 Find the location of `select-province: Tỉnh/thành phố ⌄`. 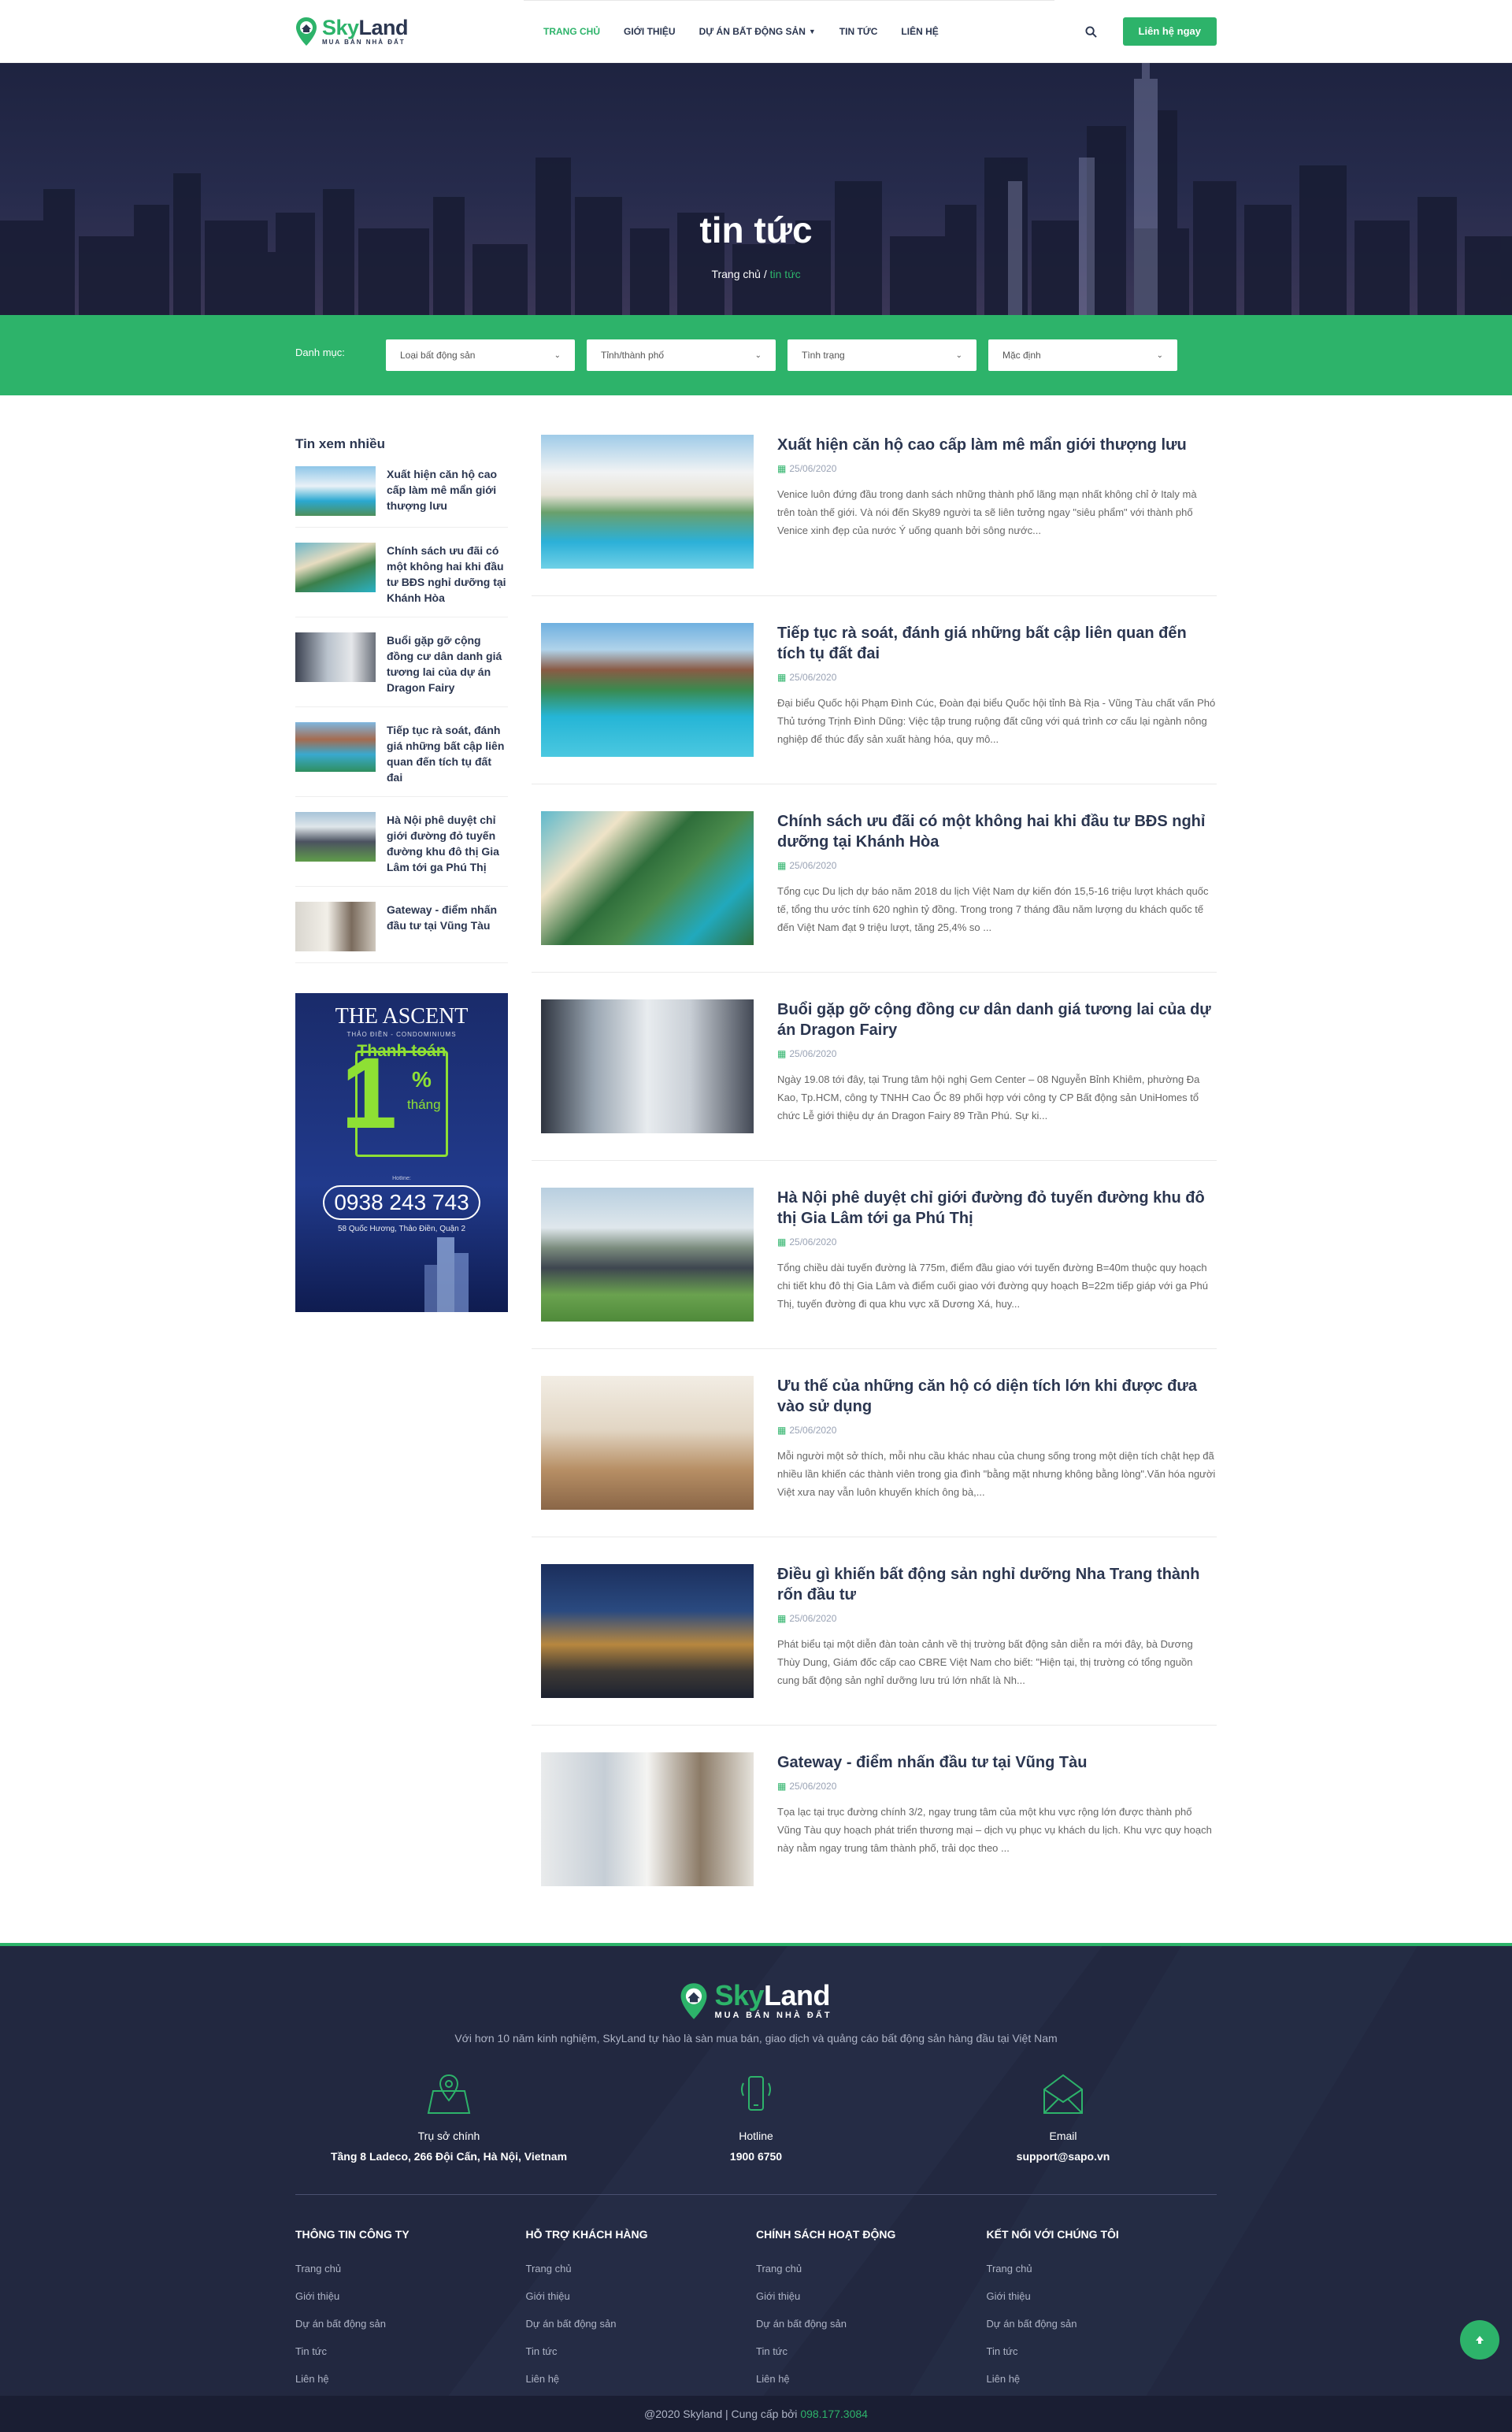

select-province: Tỉnh/thành phố ⌄ is located at coordinates (681, 355).